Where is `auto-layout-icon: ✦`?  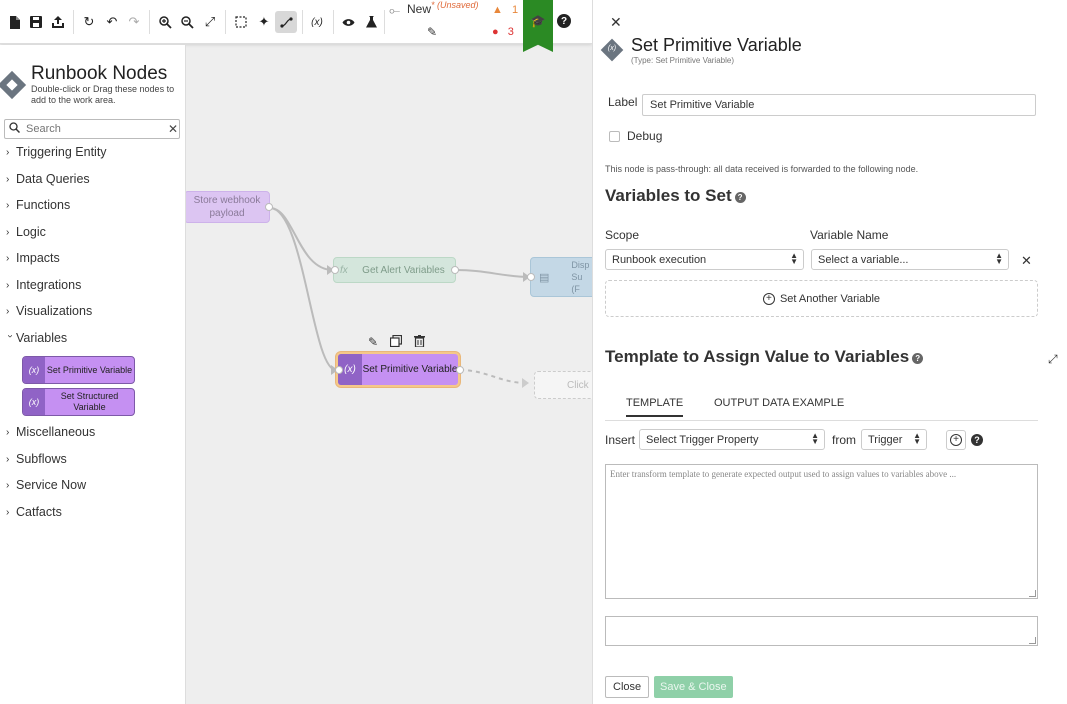 auto-layout-icon: ✦ is located at coordinates (264, 22).